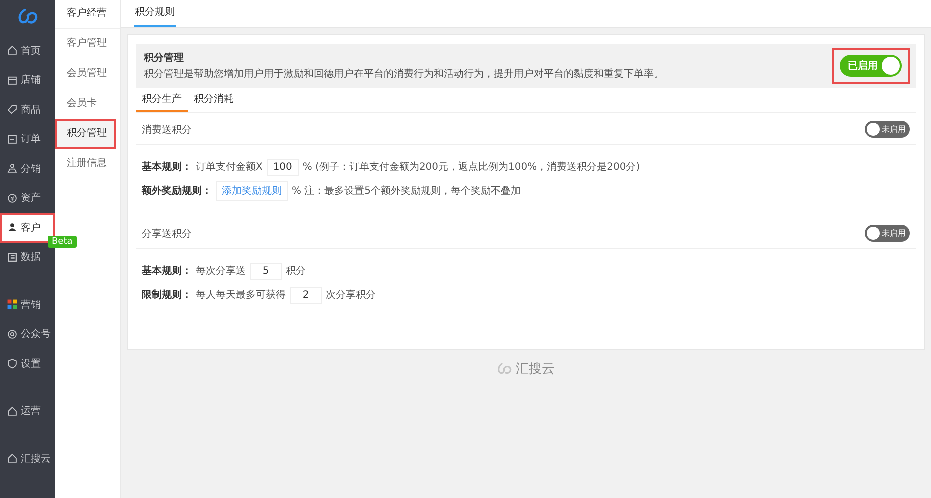 The image size is (931, 498). What do you see at coordinates (164, 58) in the screenshot?
I see `panel-title: 积分管理` at bounding box center [164, 58].